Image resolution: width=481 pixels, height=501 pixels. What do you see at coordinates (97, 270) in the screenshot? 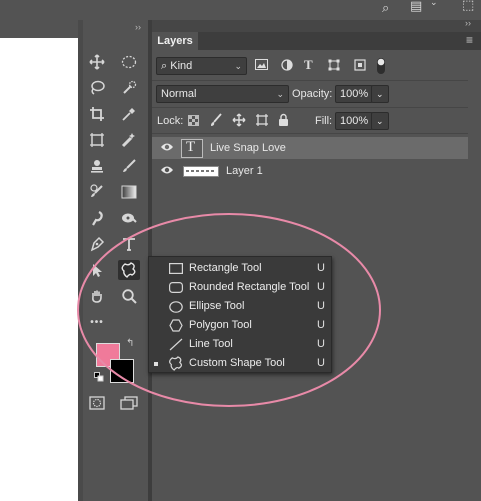
I see `path-selection-tool-icon` at bounding box center [97, 270].